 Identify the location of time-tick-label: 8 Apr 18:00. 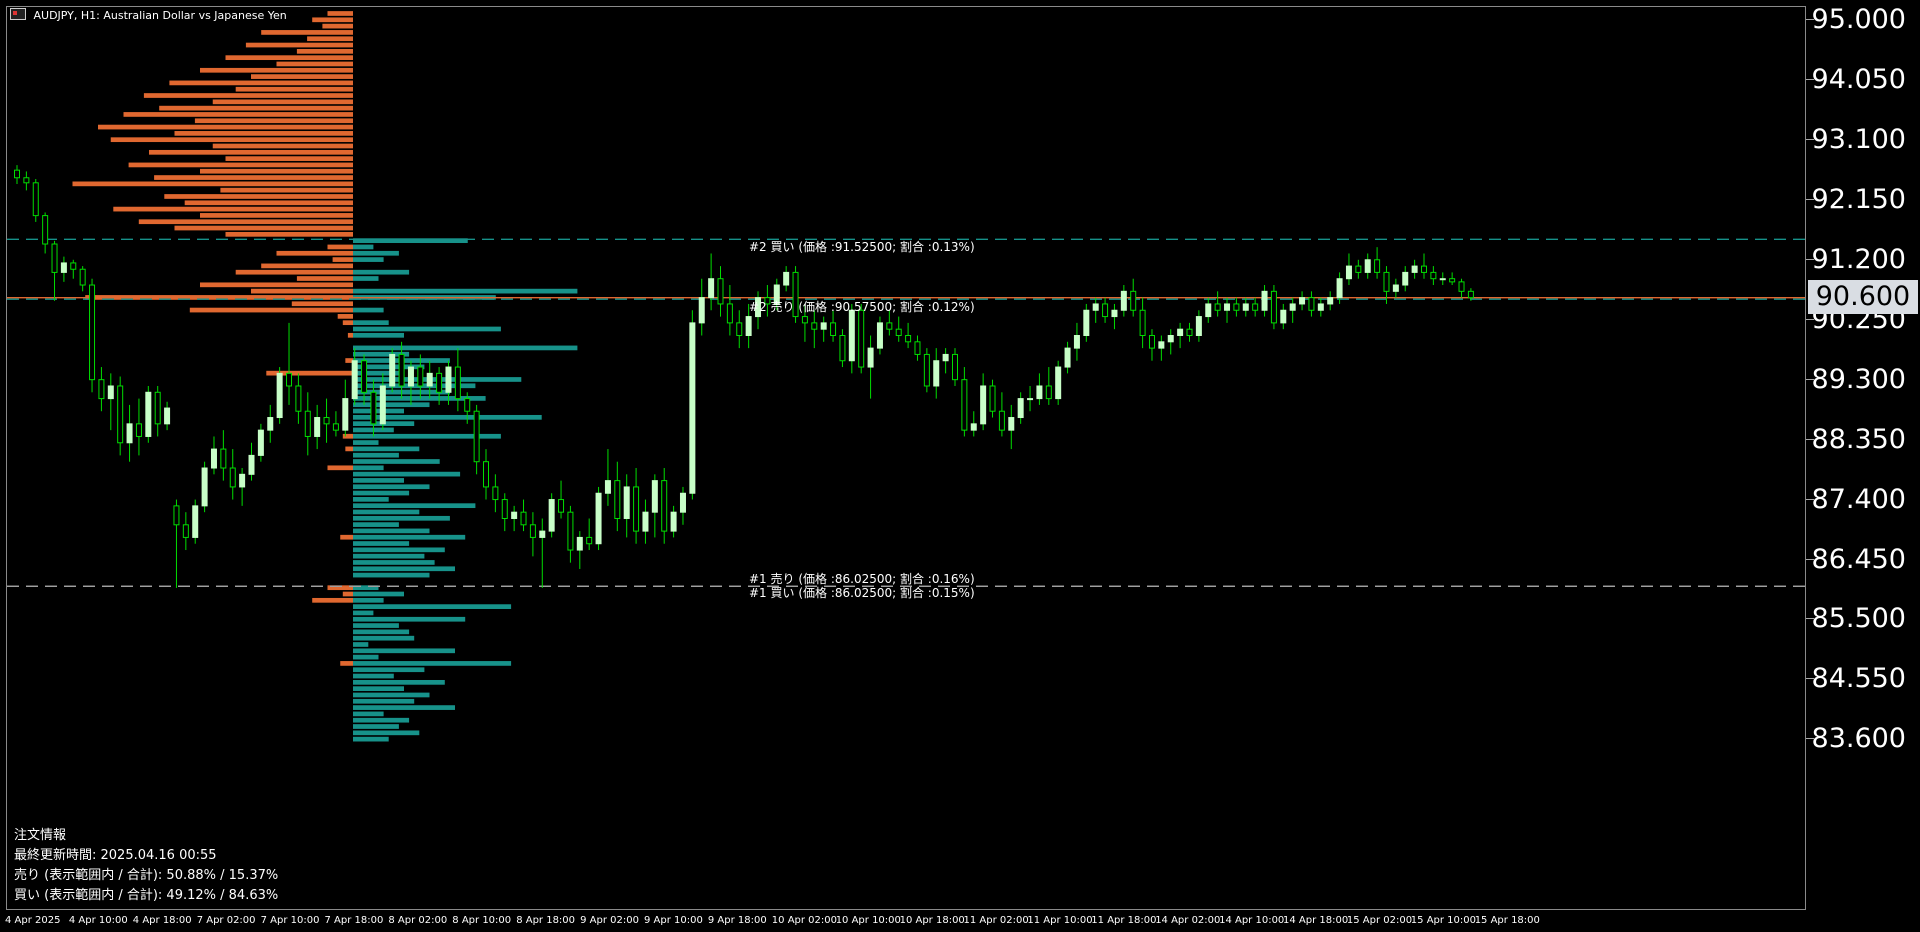
(546, 920).